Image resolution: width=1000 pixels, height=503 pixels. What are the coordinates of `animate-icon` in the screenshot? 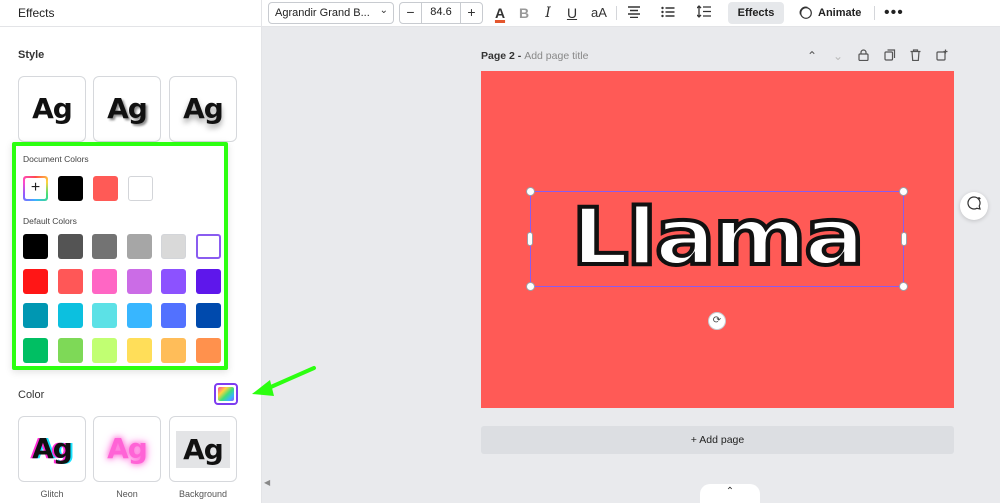 It's located at (805, 12).